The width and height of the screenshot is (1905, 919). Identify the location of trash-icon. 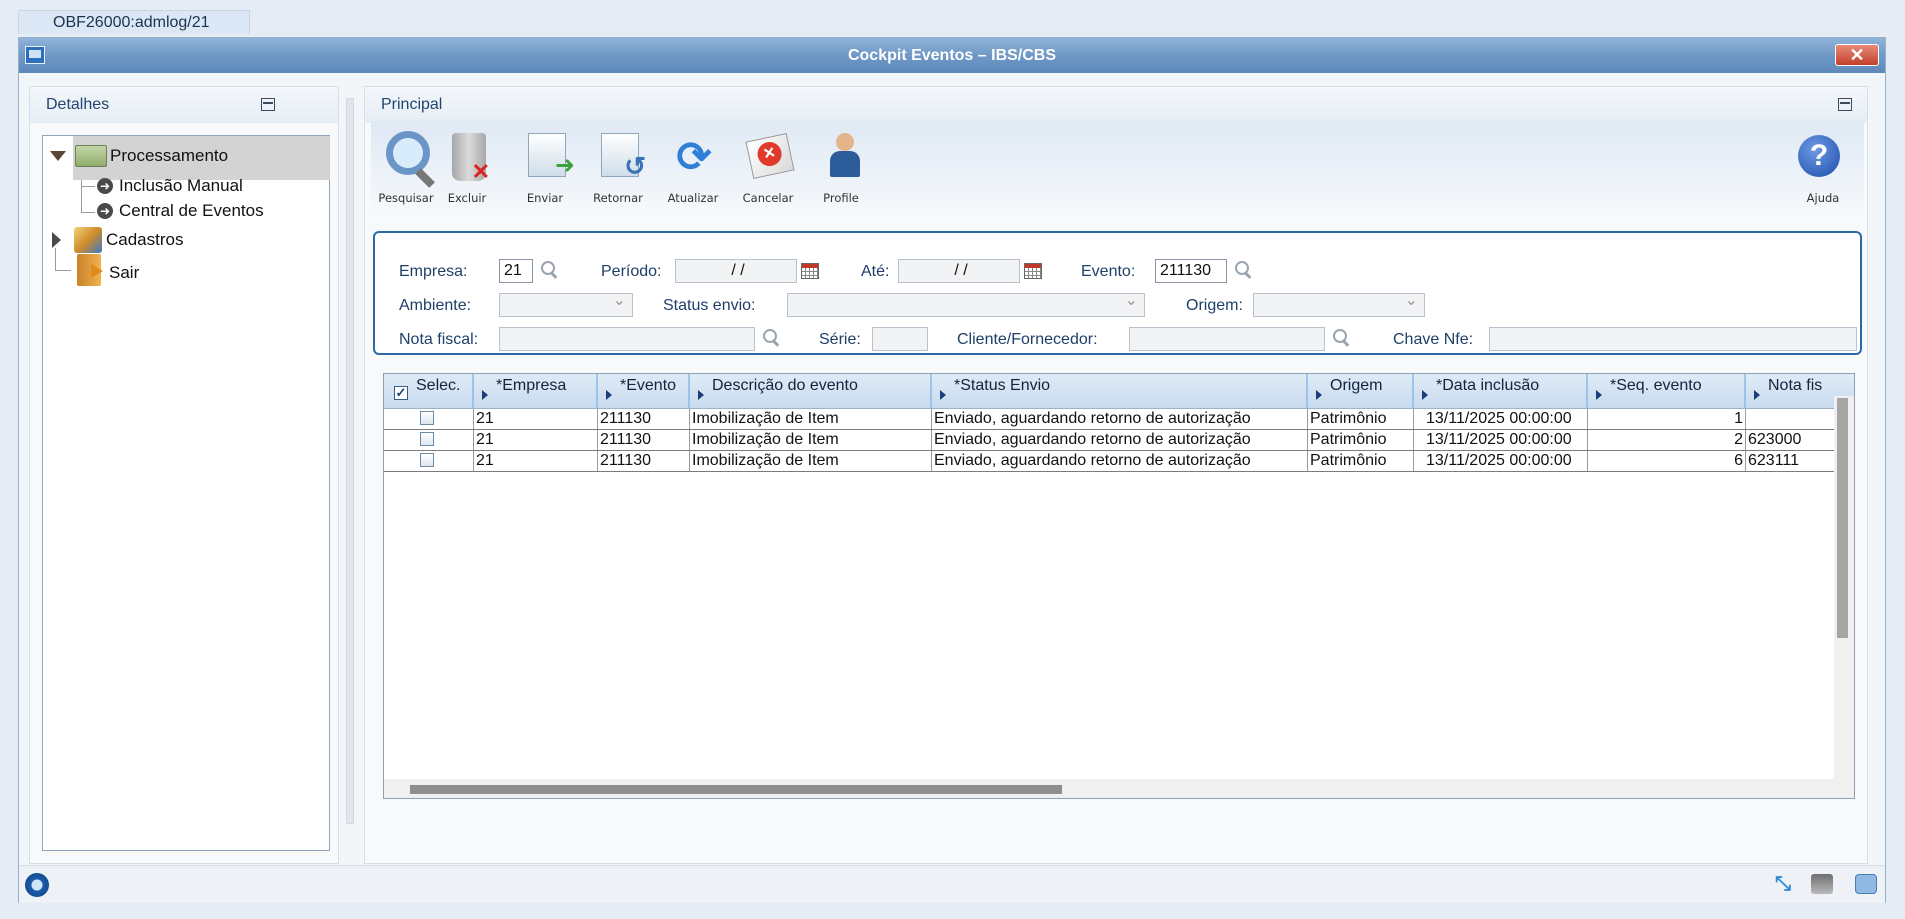
(471, 159).